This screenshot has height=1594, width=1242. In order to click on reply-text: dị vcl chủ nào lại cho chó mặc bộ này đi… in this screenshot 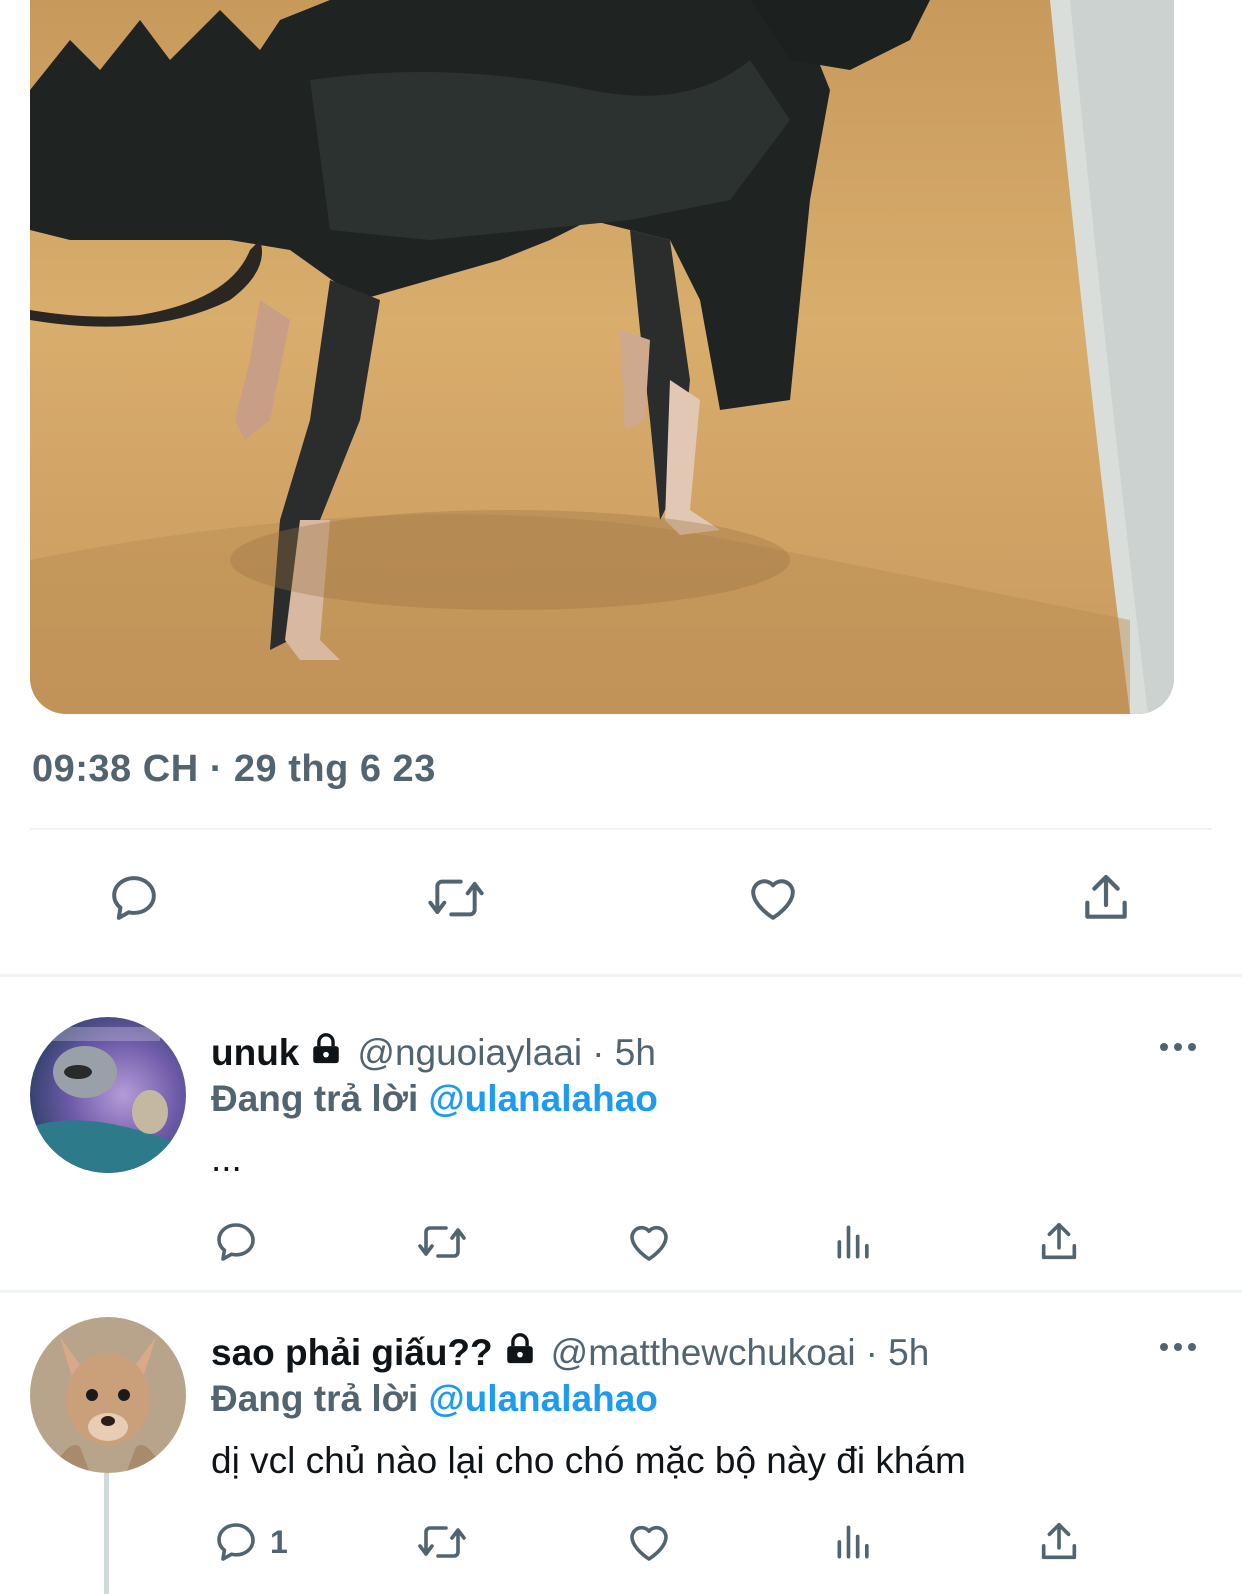, I will do `click(588, 1460)`.